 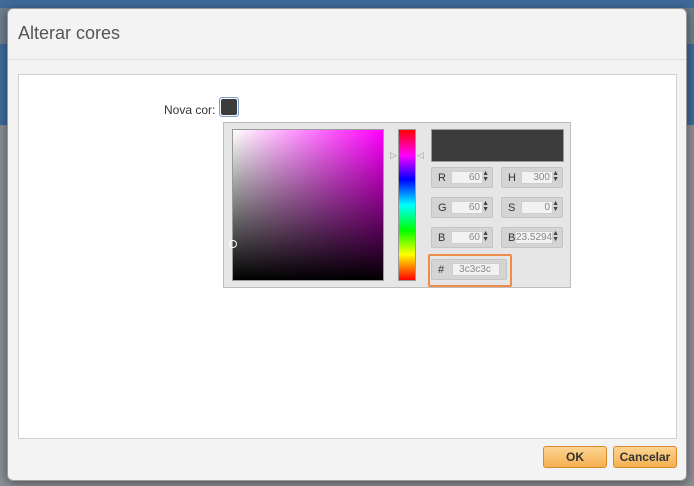 What do you see at coordinates (233, 244) in the screenshot?
I see `sv-cursor` at bounding box center [233, 244].